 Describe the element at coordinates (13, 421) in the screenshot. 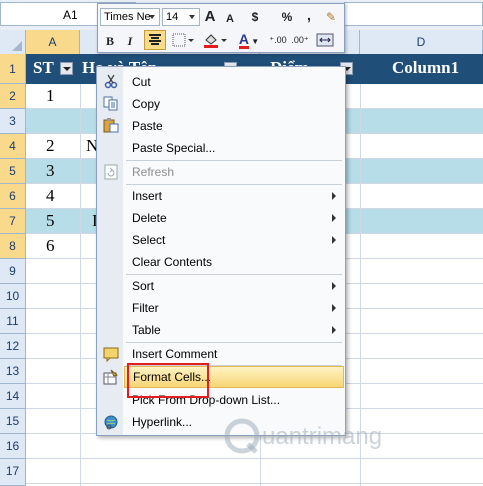

I see `row-header: 15` at that location.